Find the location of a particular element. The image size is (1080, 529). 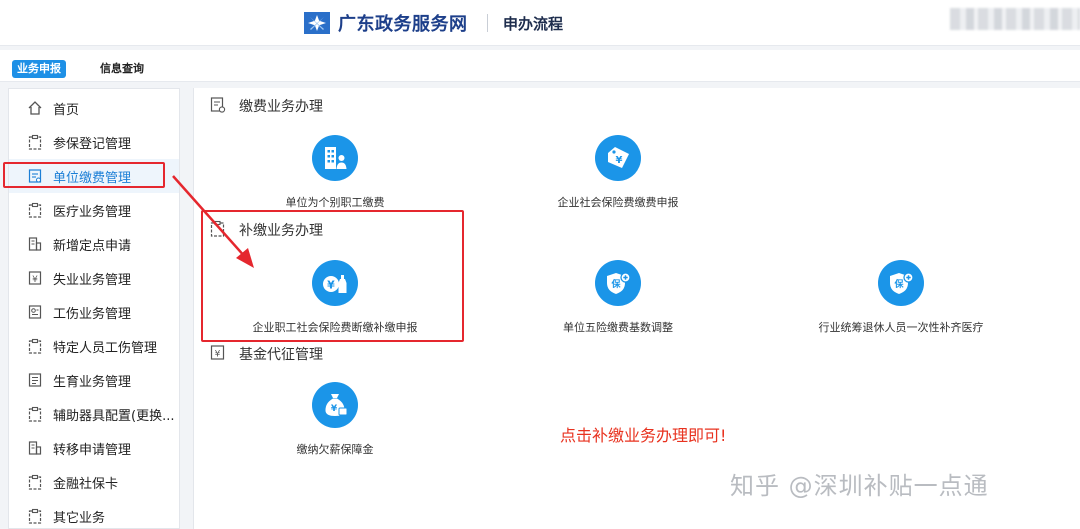

highlight-box-sidebar is located at coordinates (84, 175).